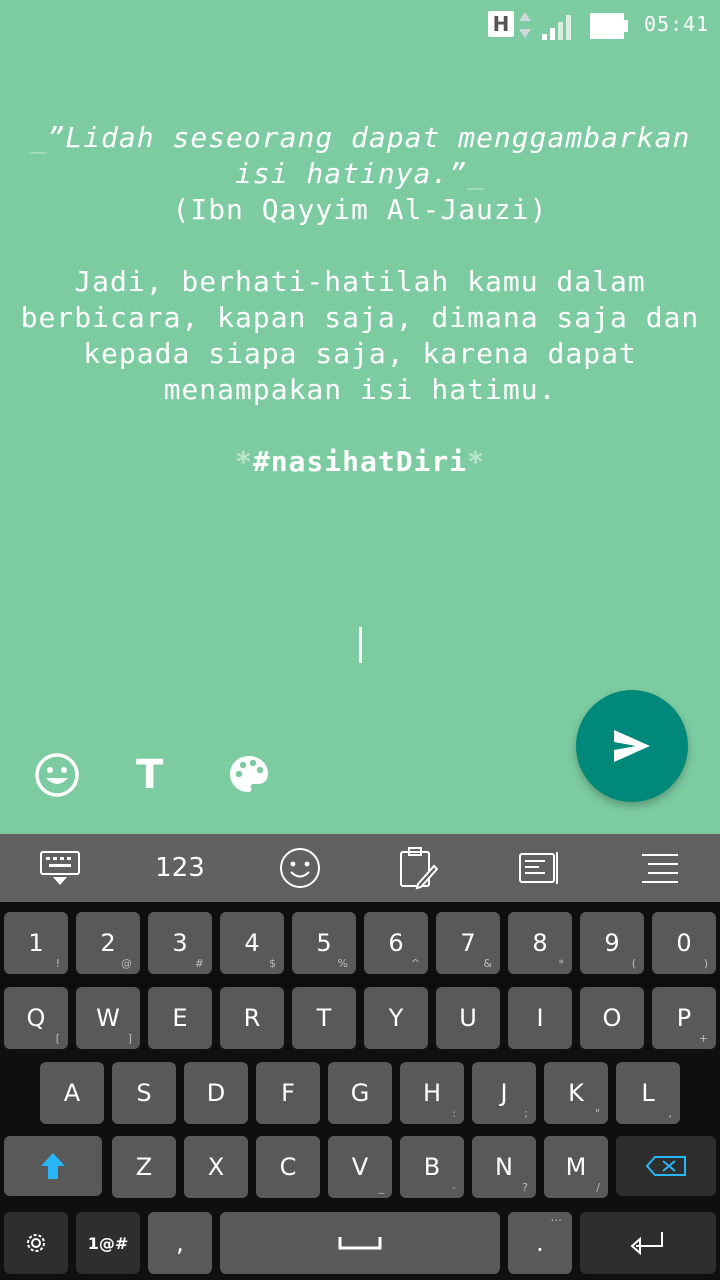 The height and width of the screenshot is (1280, 720). I want to click on key-label: N, so click(504, 1167).